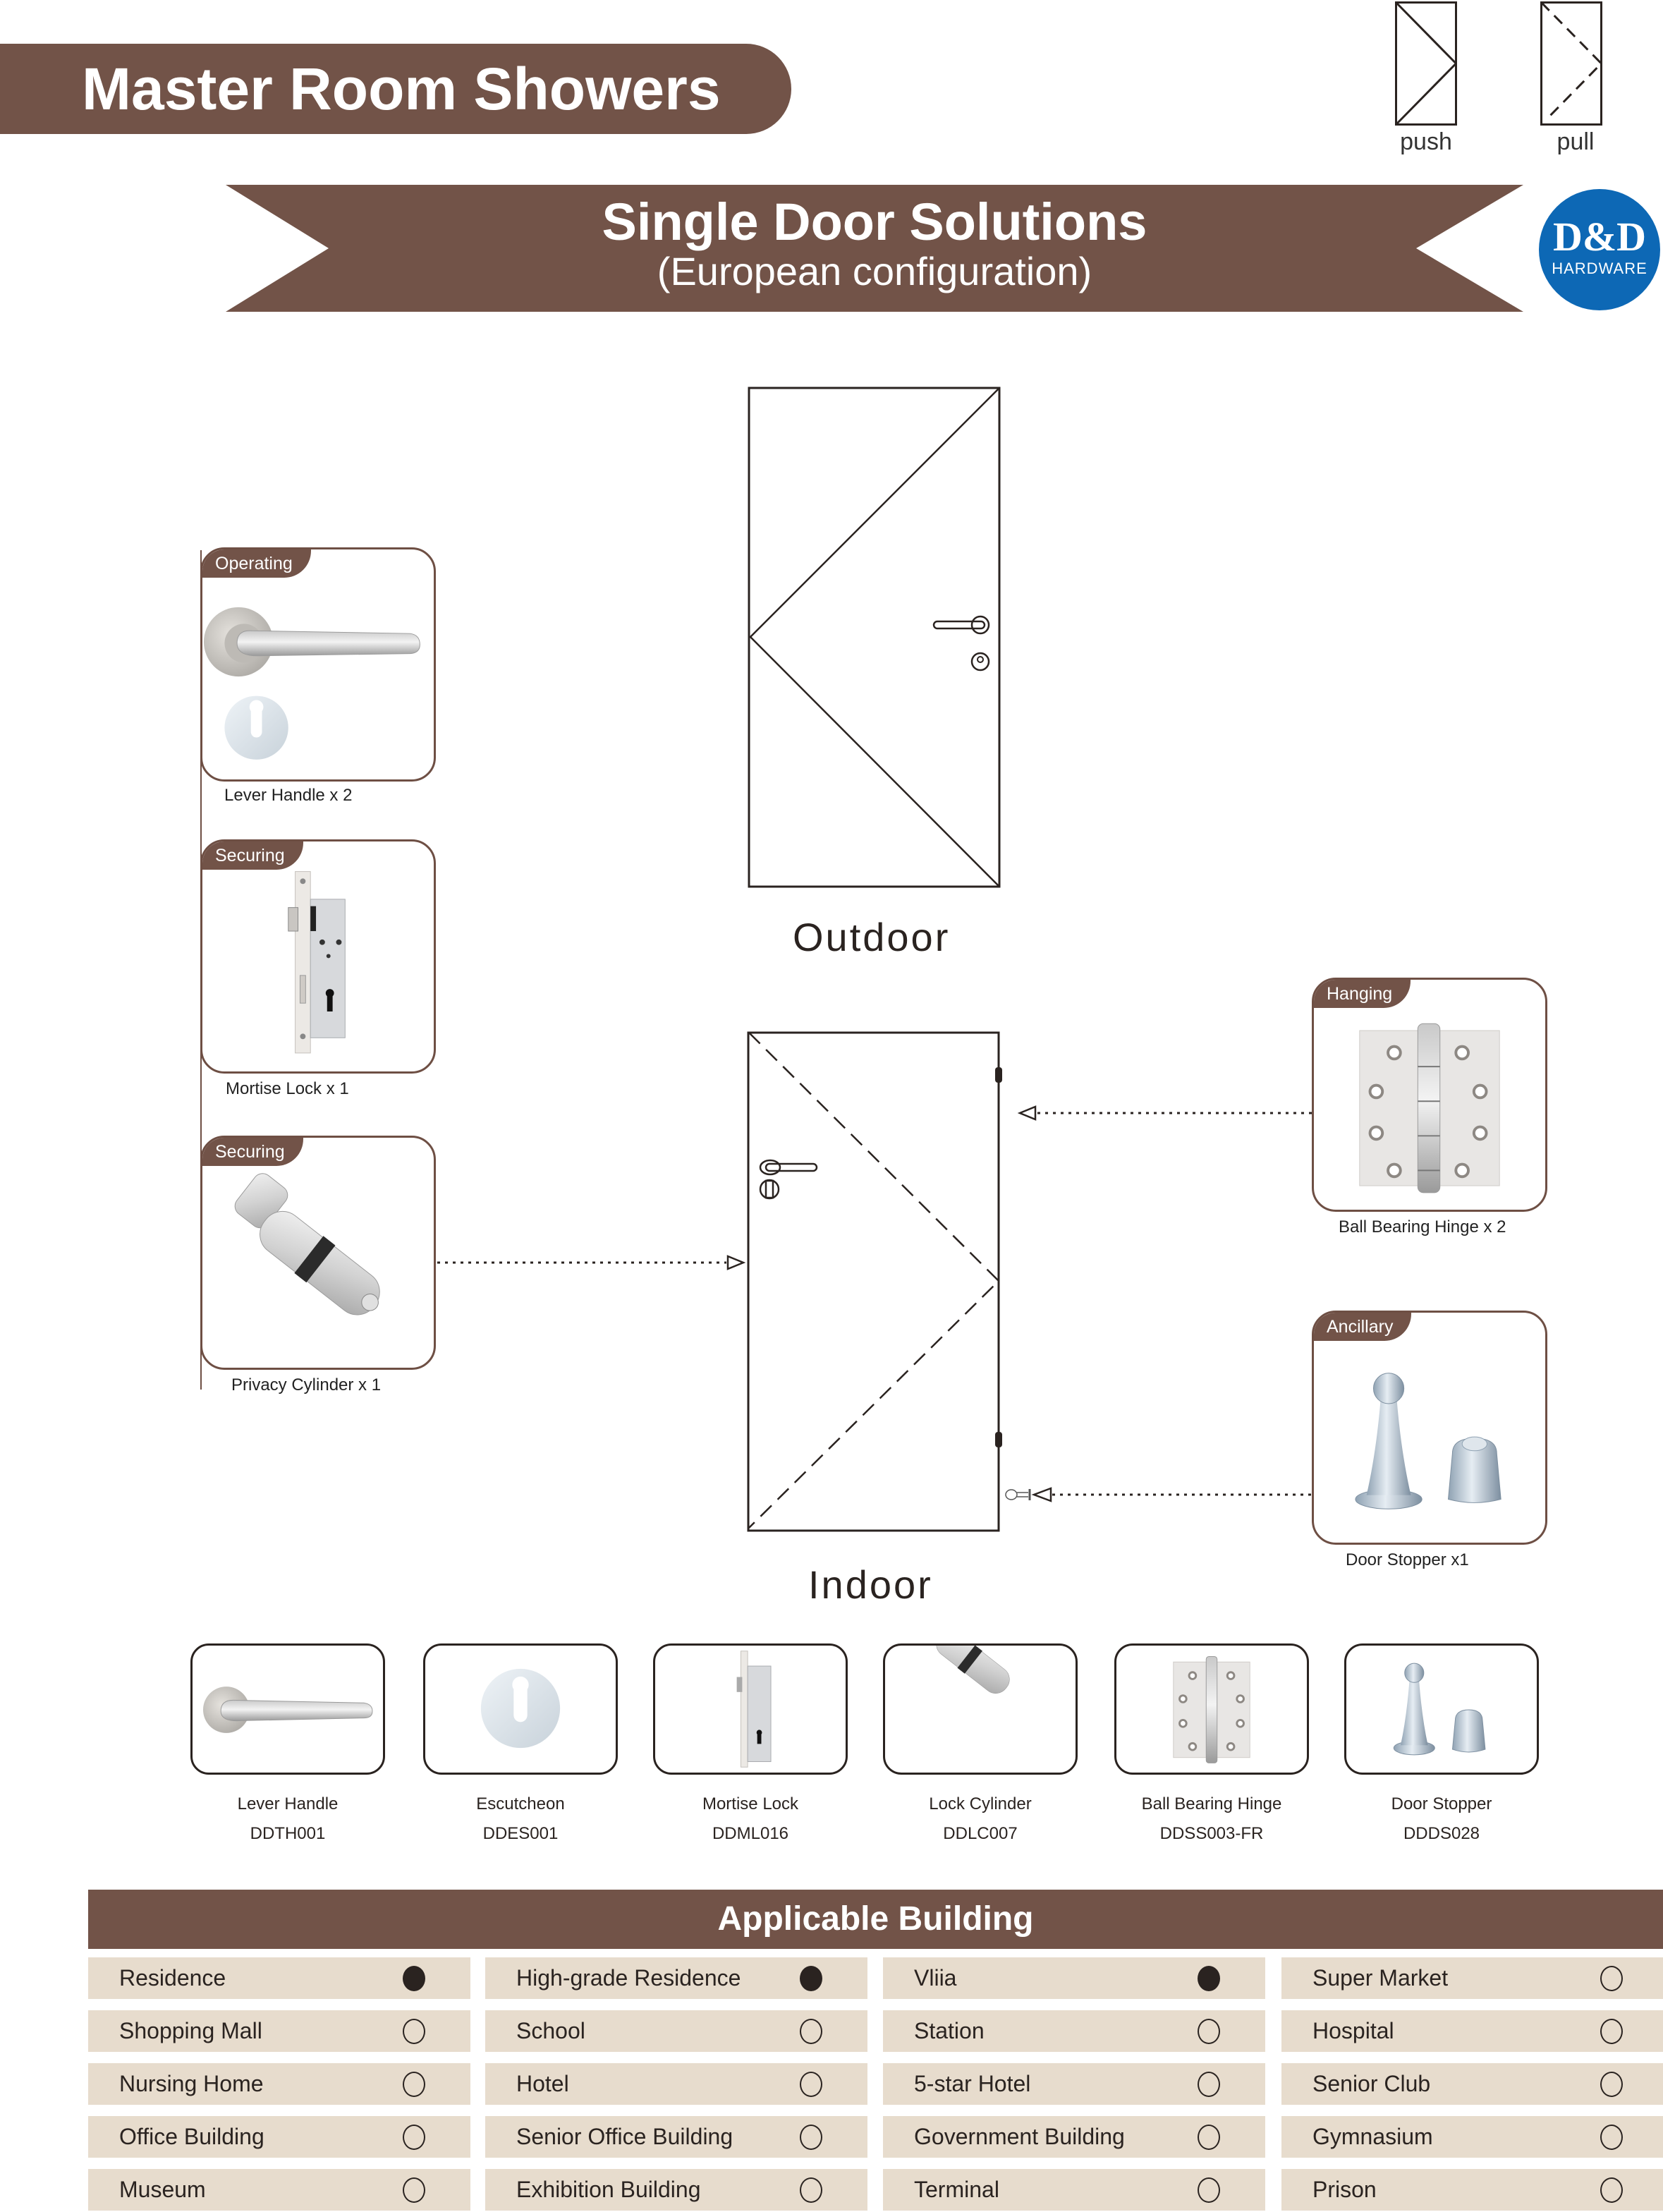 The height and width of the screenshot is (2212, 1663). I want to click on building-option: Station, so click(1074, 2031).